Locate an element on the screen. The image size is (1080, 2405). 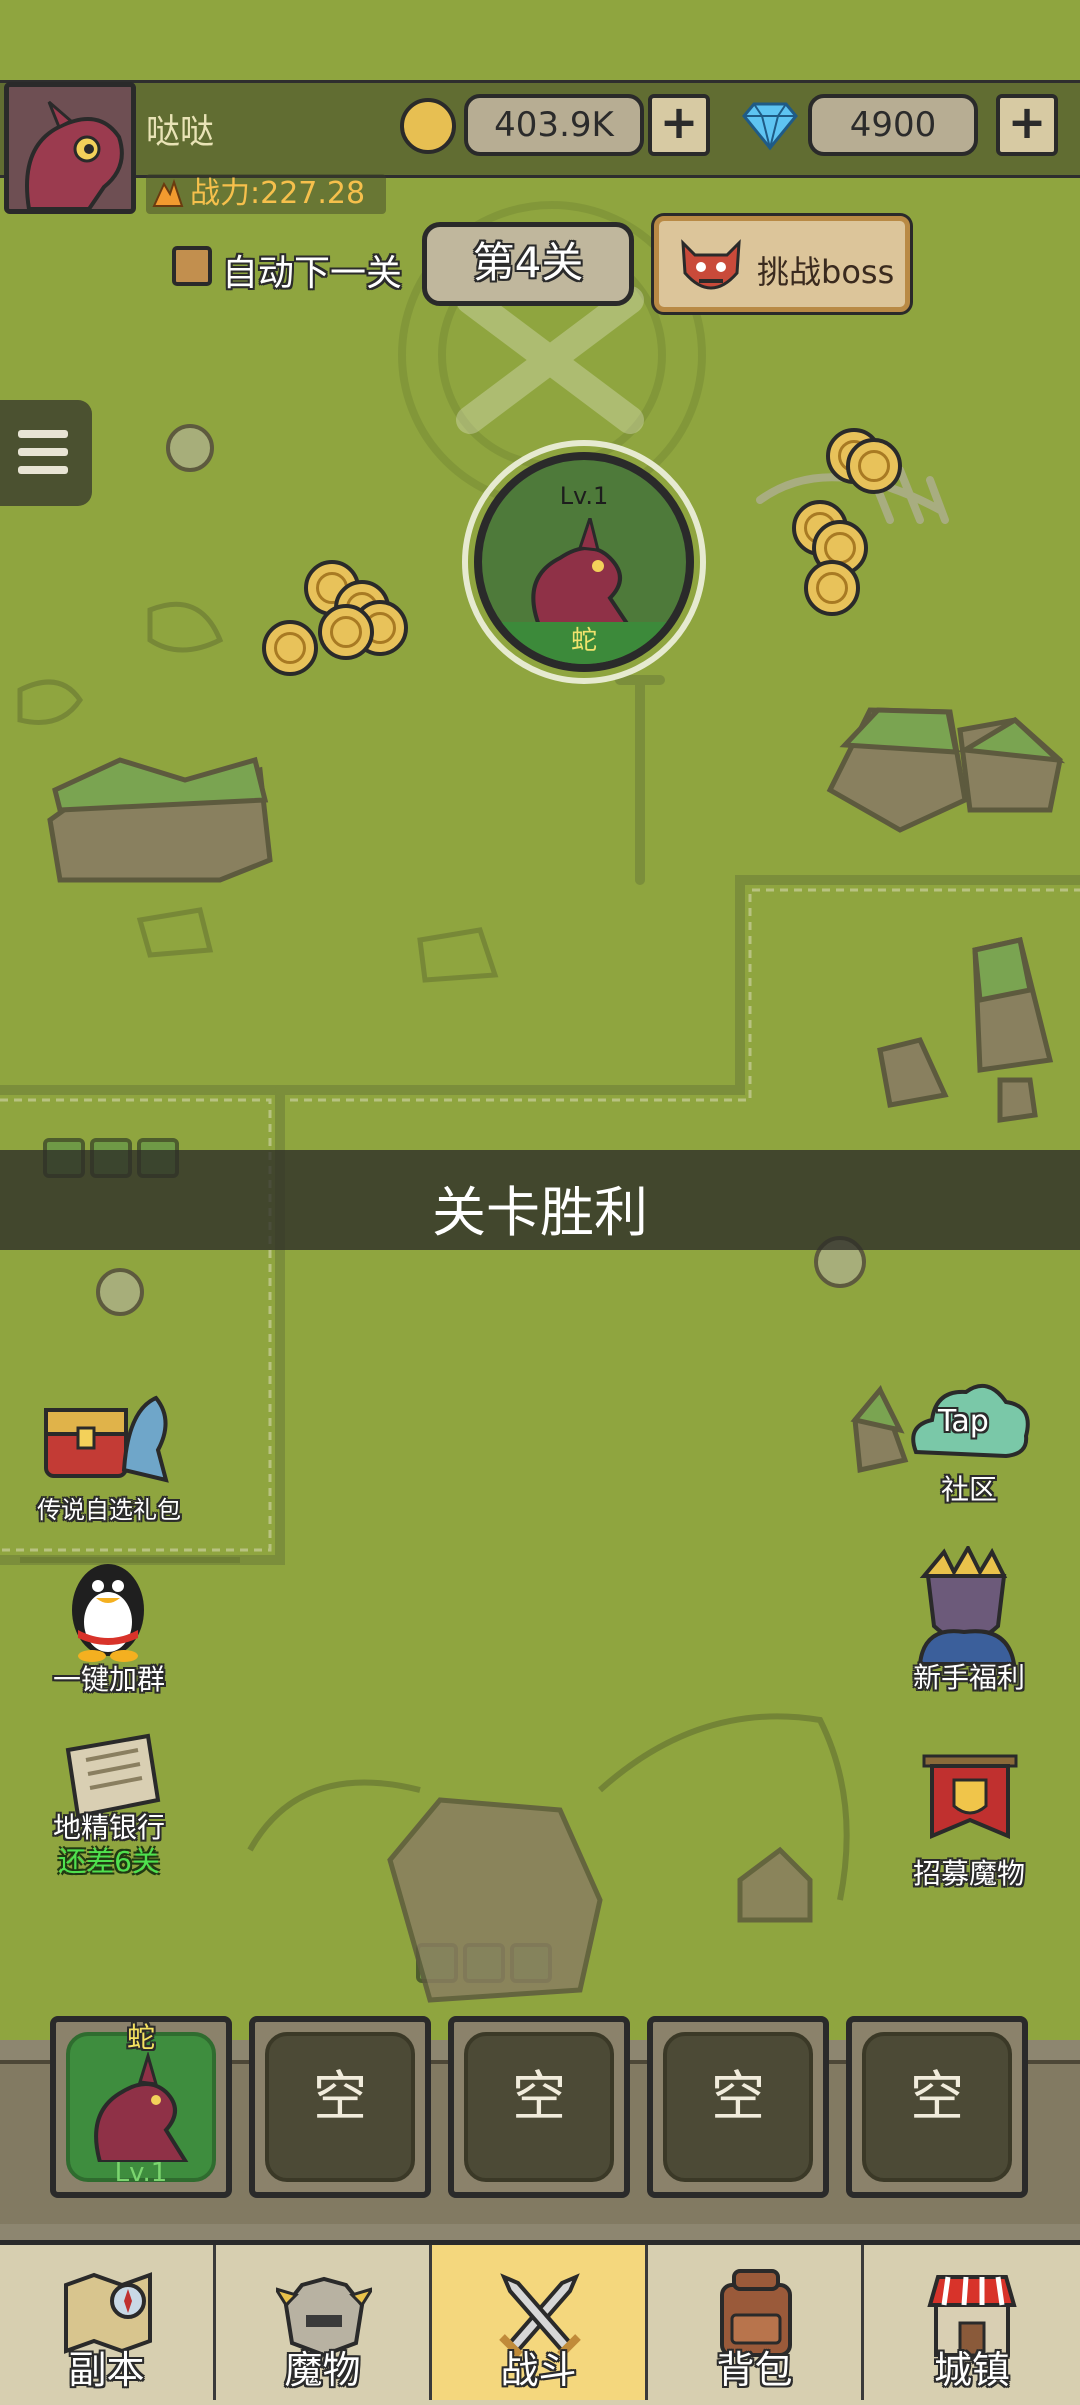
team-slot-1: 蛇 Lv.1 is located at coordinates (141, 2107).